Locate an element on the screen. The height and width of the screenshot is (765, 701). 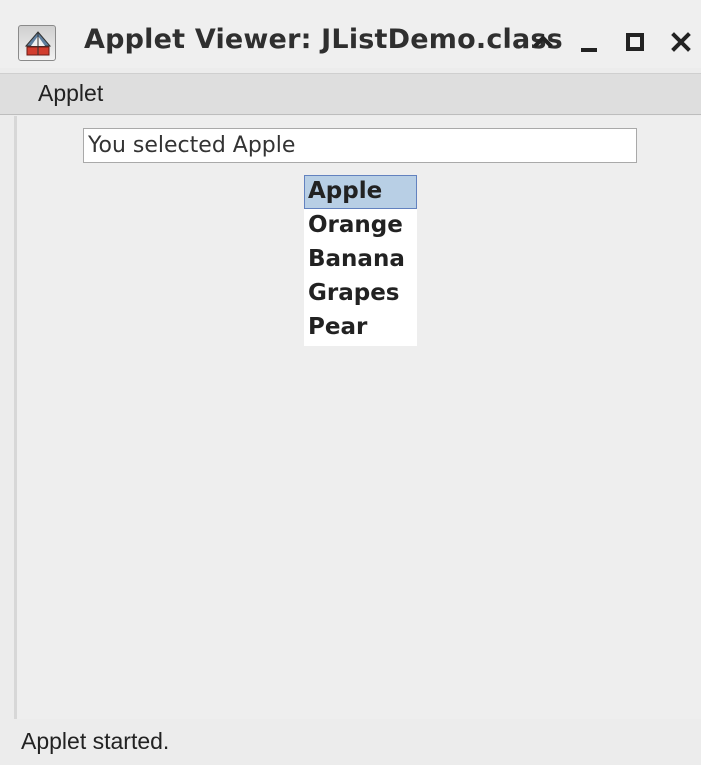
status-text: Applet started. is located at coordinates (95, 741).